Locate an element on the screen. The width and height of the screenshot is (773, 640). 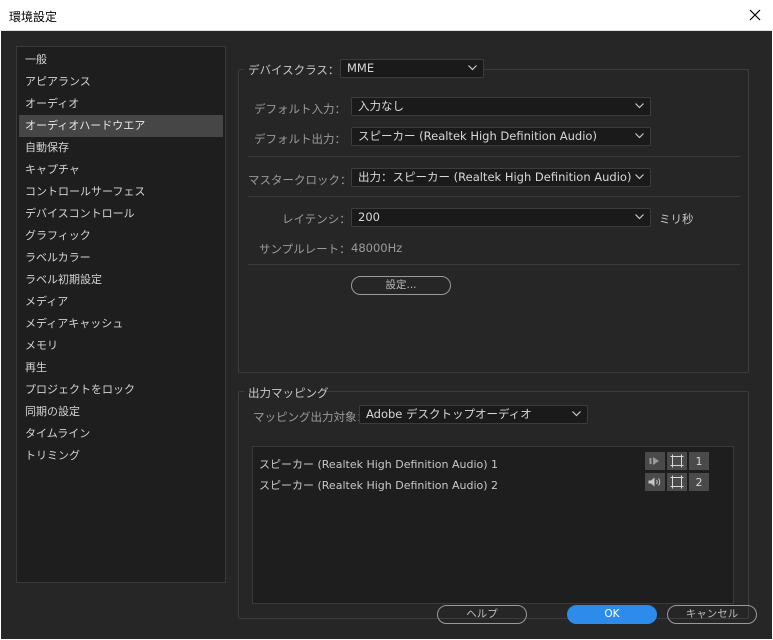
channel-row: スピーカー (Realtek High Definition Audio) 1 is located at coordinates (378, 464).